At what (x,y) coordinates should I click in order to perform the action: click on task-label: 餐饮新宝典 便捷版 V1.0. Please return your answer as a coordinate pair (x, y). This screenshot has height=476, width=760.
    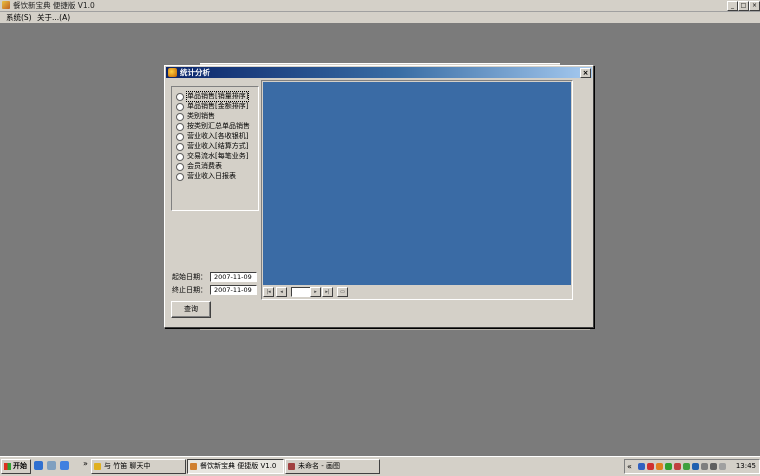
    Looking at the image, I should click on (238, 466).